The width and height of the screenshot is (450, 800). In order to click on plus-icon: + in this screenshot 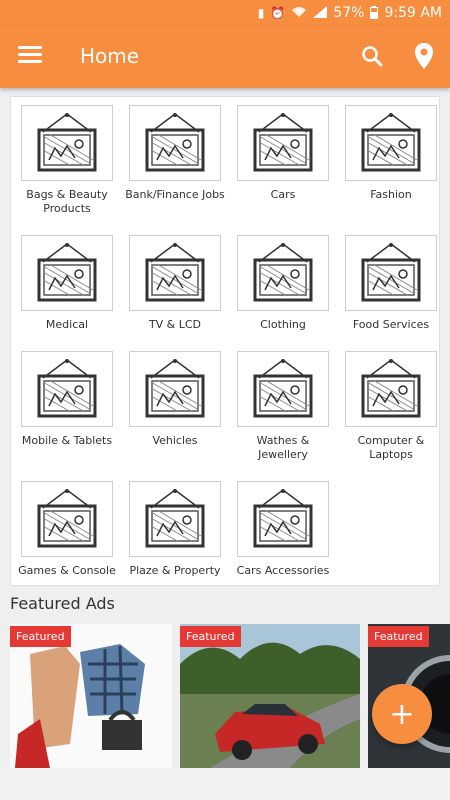, I will do `click(402, 714)`.